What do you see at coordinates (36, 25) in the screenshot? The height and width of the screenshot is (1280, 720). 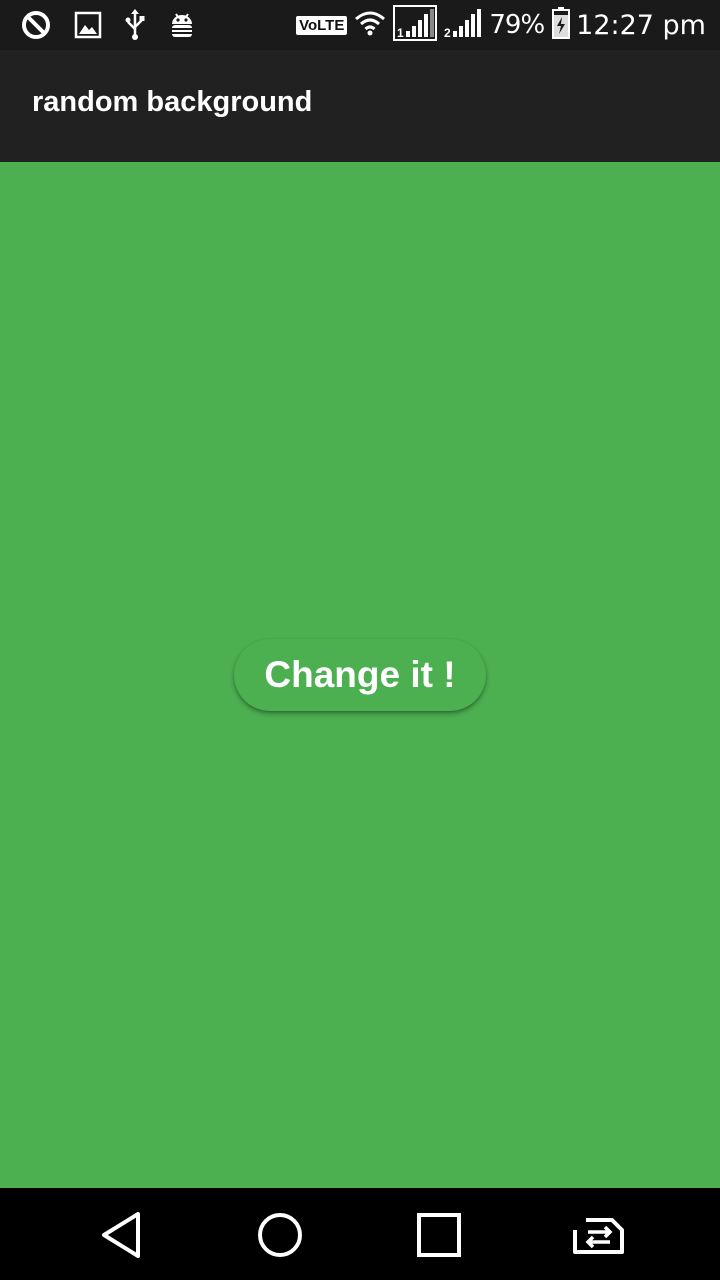 I see `do-not-disturb-icon` at bounding box center [36, 25].